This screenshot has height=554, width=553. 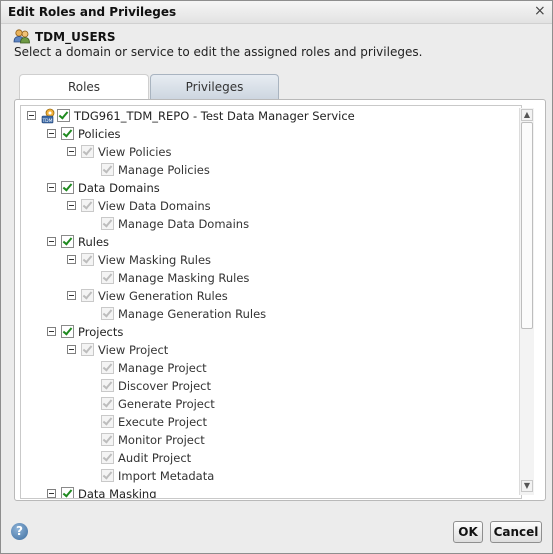 I want to click on tree-node-label: View Policies, so click(x=135, y=152).